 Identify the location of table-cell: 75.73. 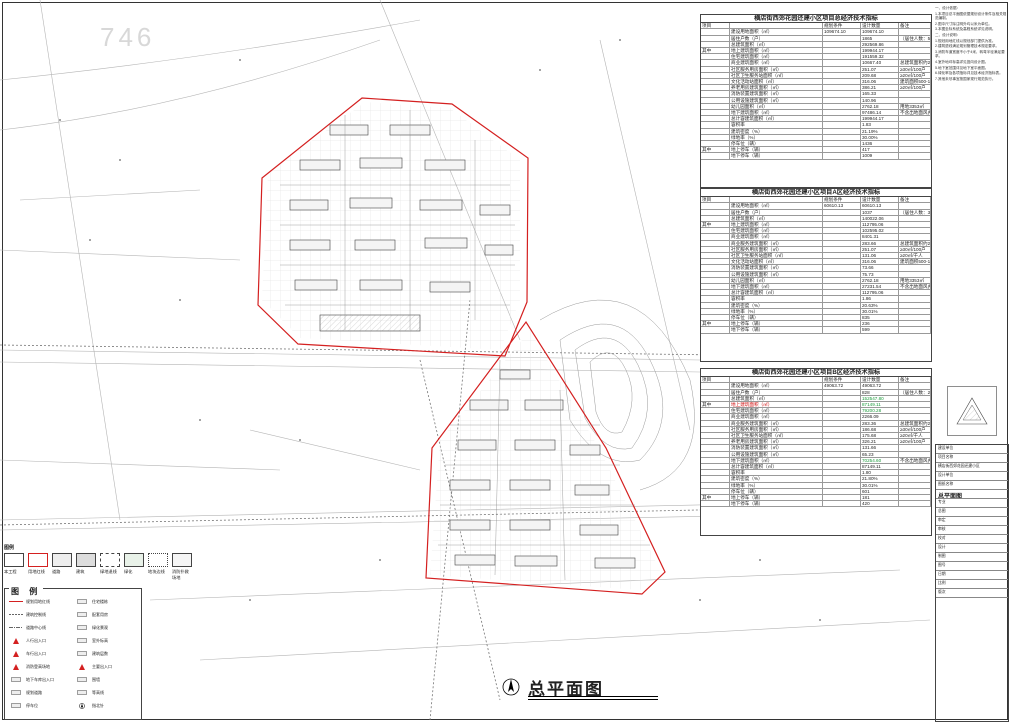
(880, 274).